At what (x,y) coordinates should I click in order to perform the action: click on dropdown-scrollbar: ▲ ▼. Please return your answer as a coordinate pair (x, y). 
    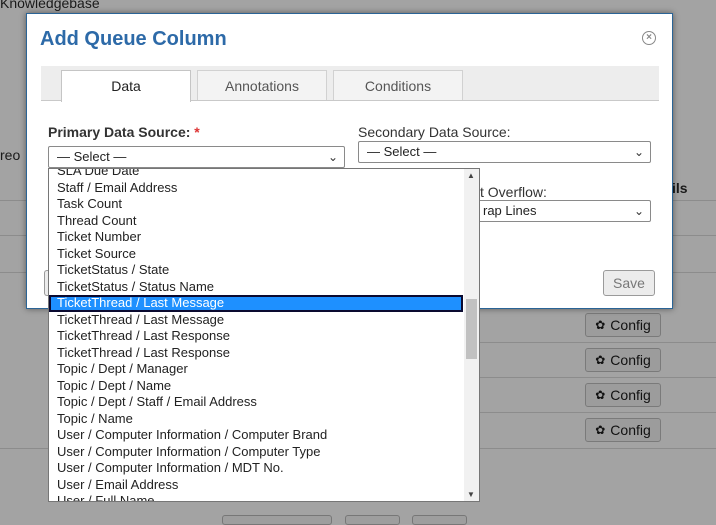
    Looking at the image, I should click on (471, 335).